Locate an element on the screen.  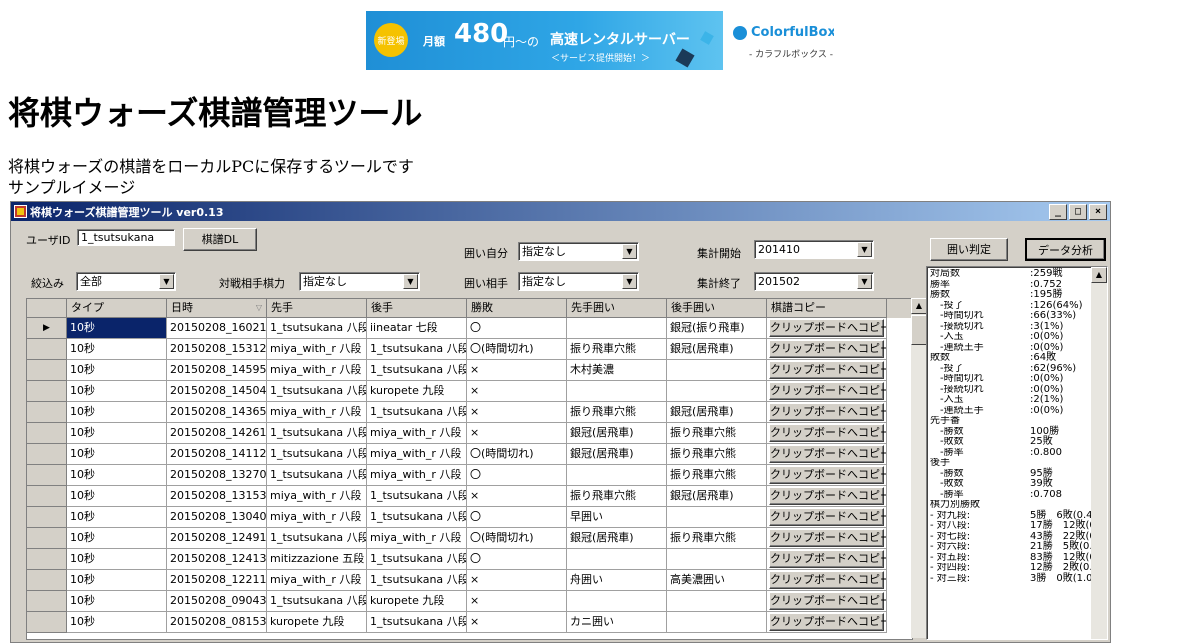
cell-sente-castle: 振り飛車穴熊 is located at coordinates (617, 412).